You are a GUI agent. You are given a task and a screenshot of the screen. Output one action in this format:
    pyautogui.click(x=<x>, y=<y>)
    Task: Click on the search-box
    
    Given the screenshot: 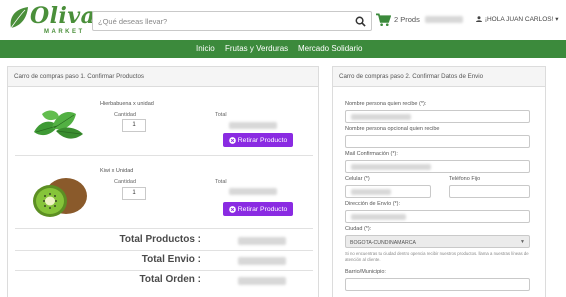 What is the action you would take?
    pyautogui.click(x=232, y=21)
    